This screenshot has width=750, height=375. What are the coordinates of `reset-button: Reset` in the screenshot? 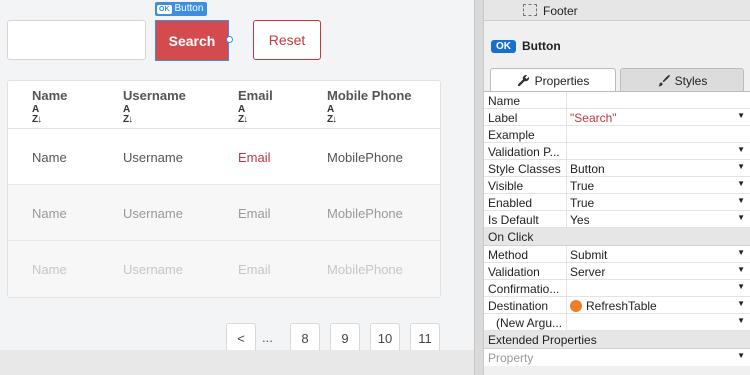 It's located at (287, 40).